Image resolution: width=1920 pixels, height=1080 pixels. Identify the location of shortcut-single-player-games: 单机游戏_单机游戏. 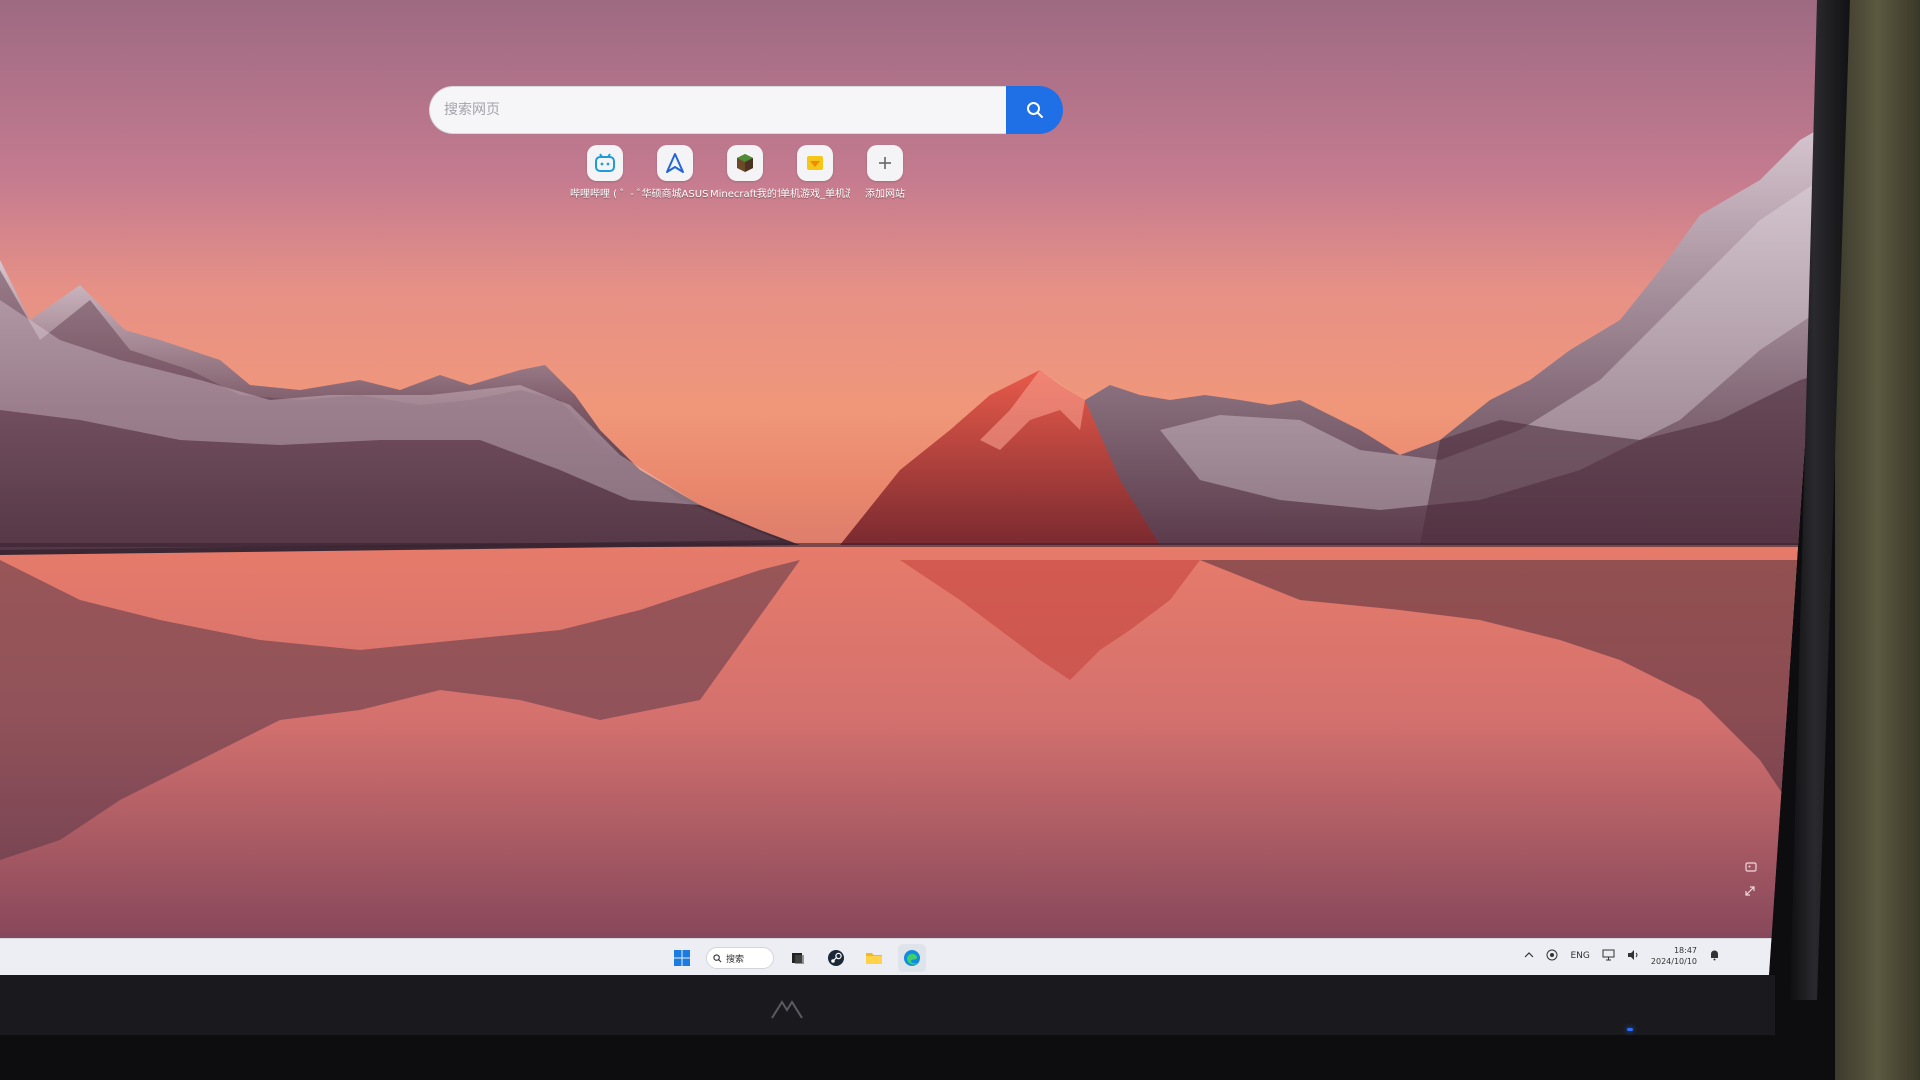
(815, 172).